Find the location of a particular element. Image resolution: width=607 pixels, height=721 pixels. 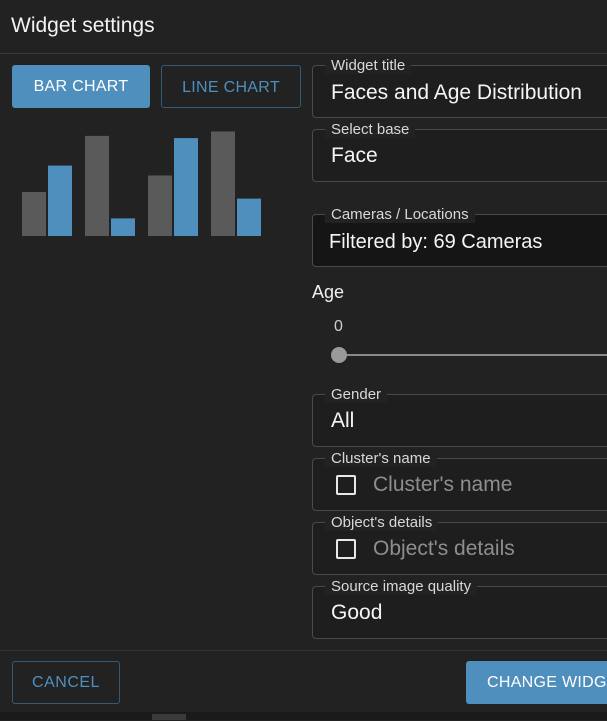

cameras-locations-value: Filtered by: 69 Cameras is located at coordinates (435, 242).